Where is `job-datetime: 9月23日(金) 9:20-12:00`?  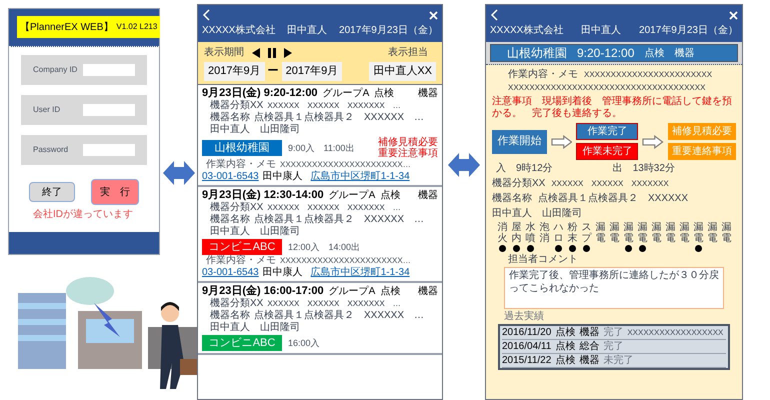
job-datetime: 9月23日(金) 9:20-12:00 is located at coordinates (260, 92).